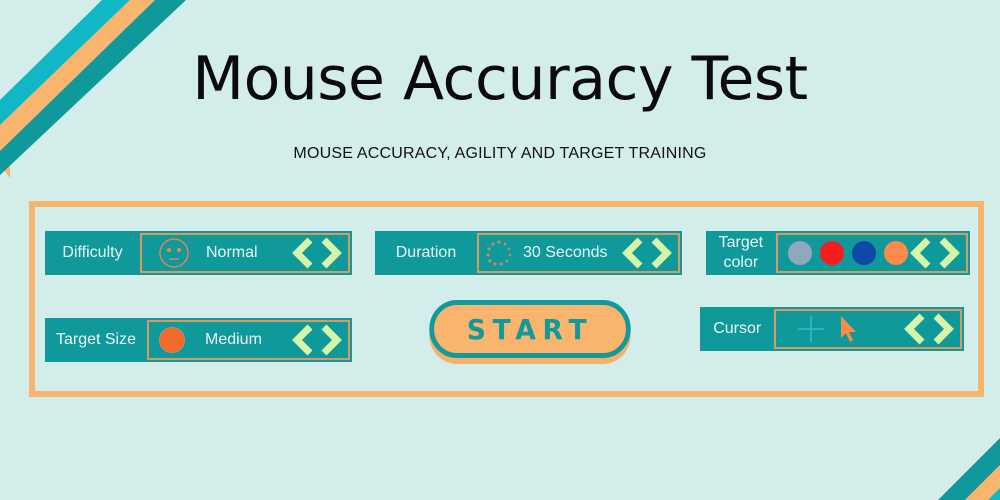 This screenshot has height=500, width=1000. I want to click on difficulty-value: Normal, so click(232, 252).